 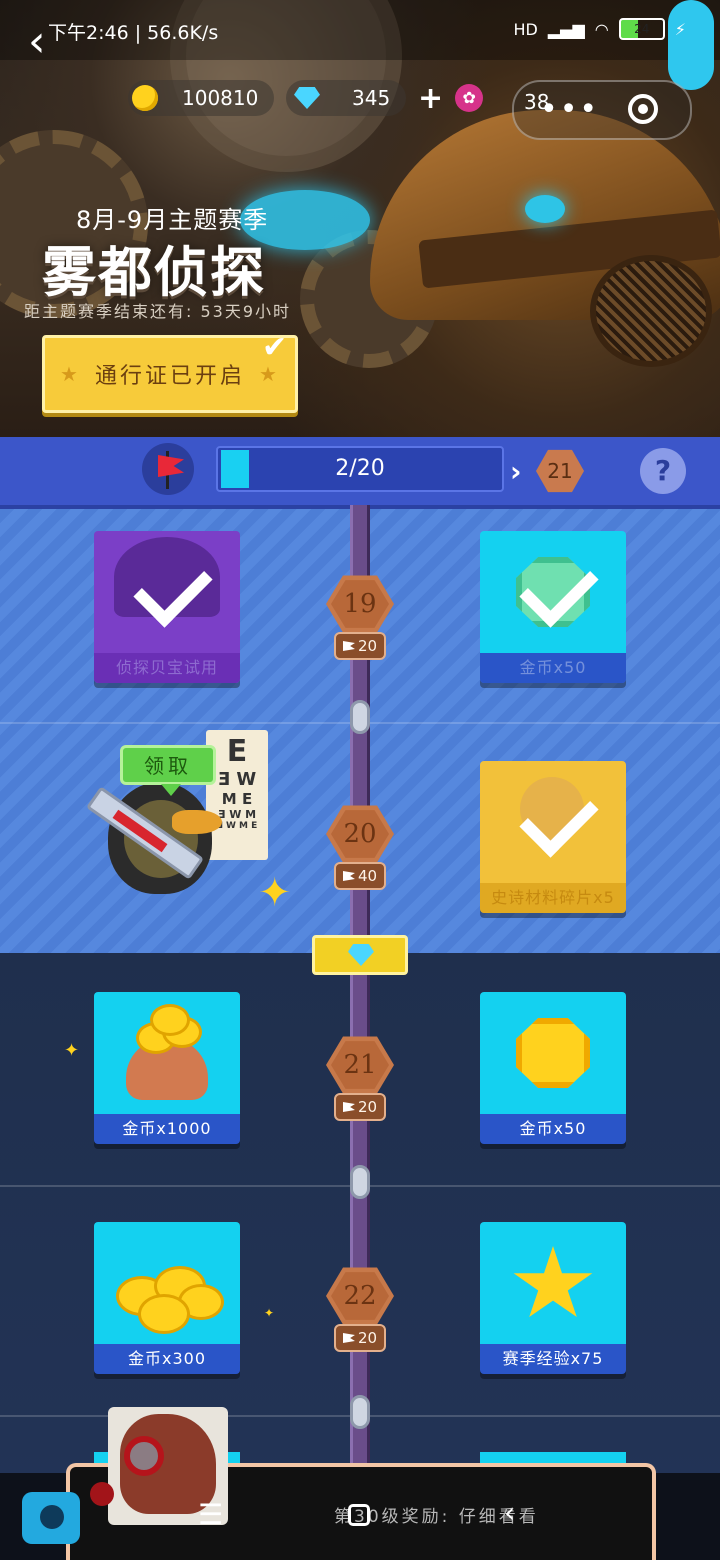 I want to click on back-nav-icon: ‹, so click(x=509, y=1512).